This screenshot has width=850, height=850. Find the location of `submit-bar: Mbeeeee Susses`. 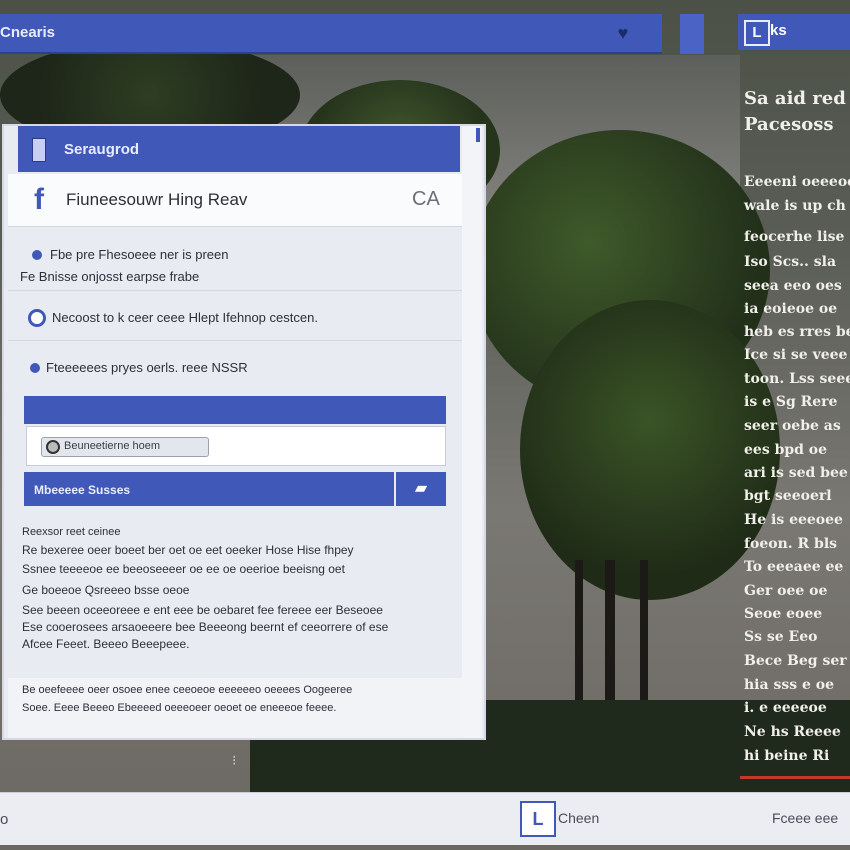

submit-bar: Mbeeeee Susses is located at coordinates (209, 489).